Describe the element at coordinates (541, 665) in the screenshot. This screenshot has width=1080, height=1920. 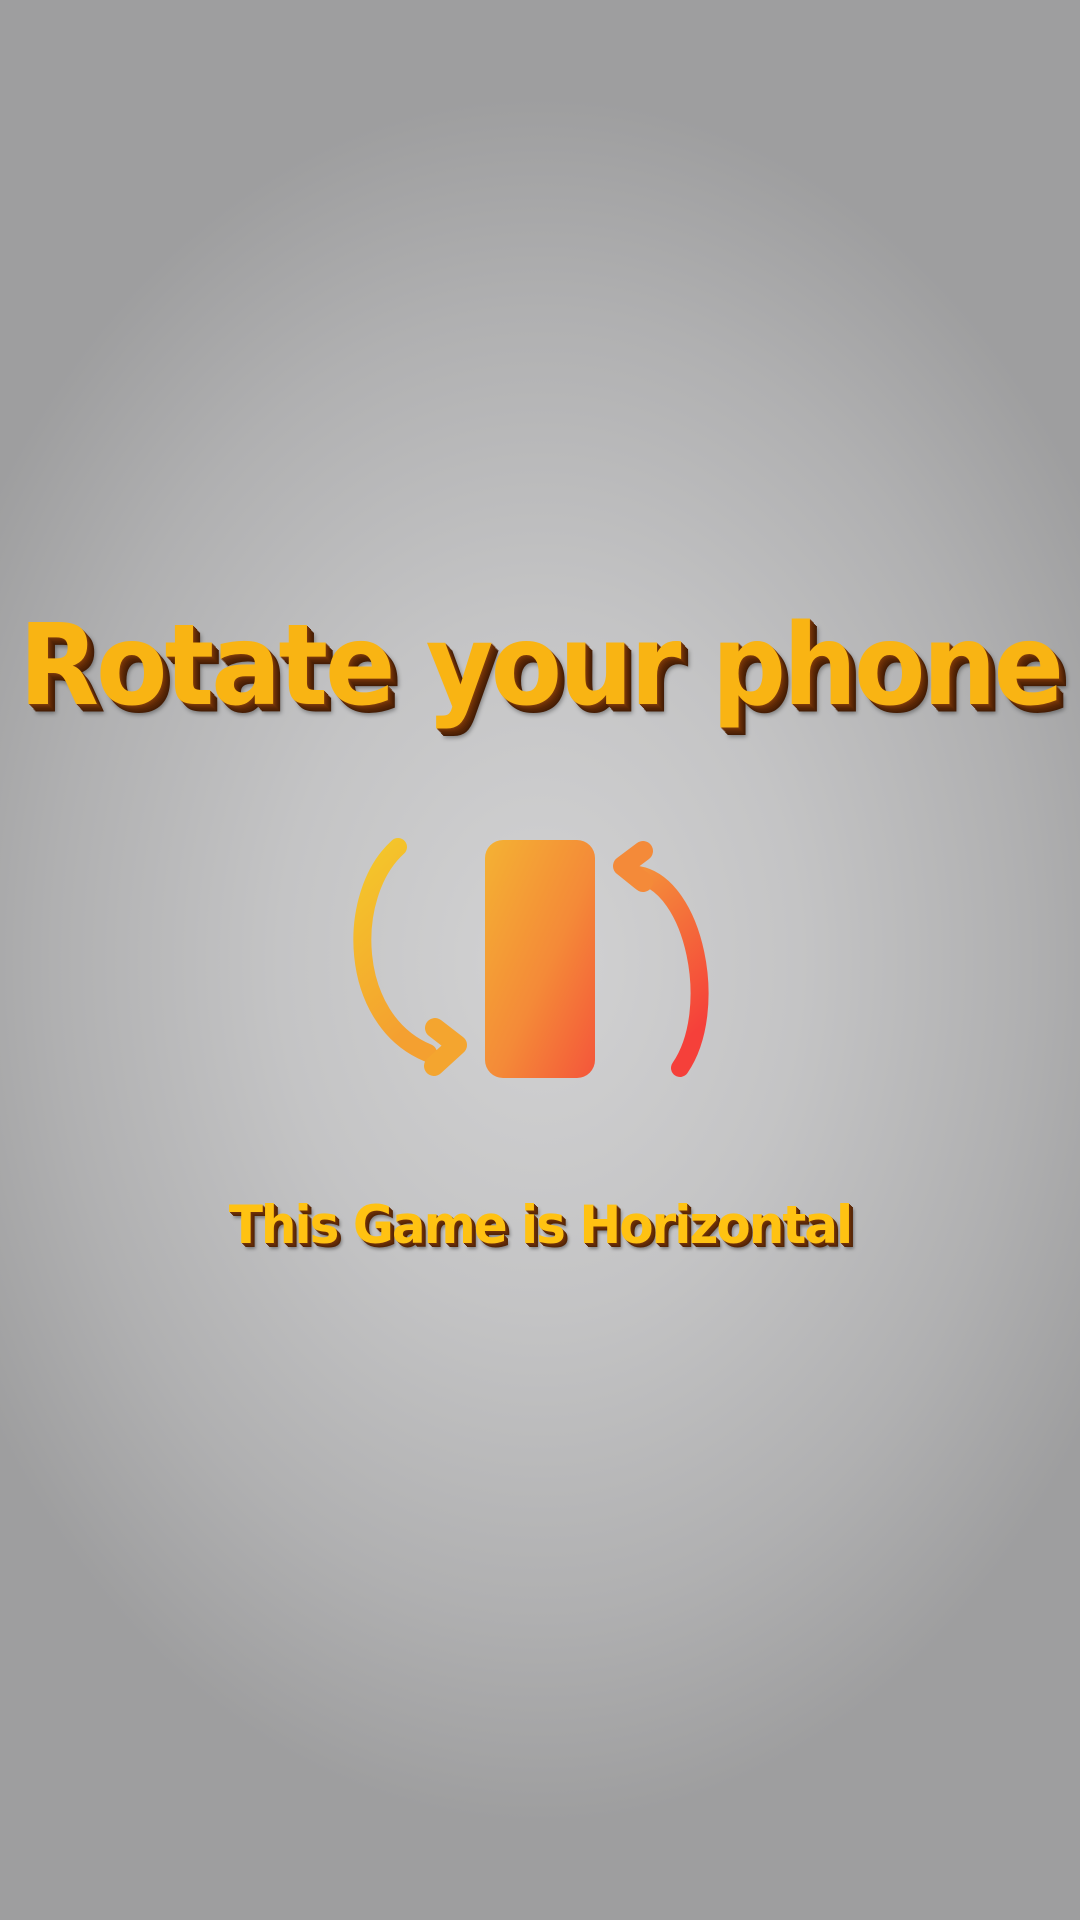
I see `rotate-title: Rotate your phone` at that location.